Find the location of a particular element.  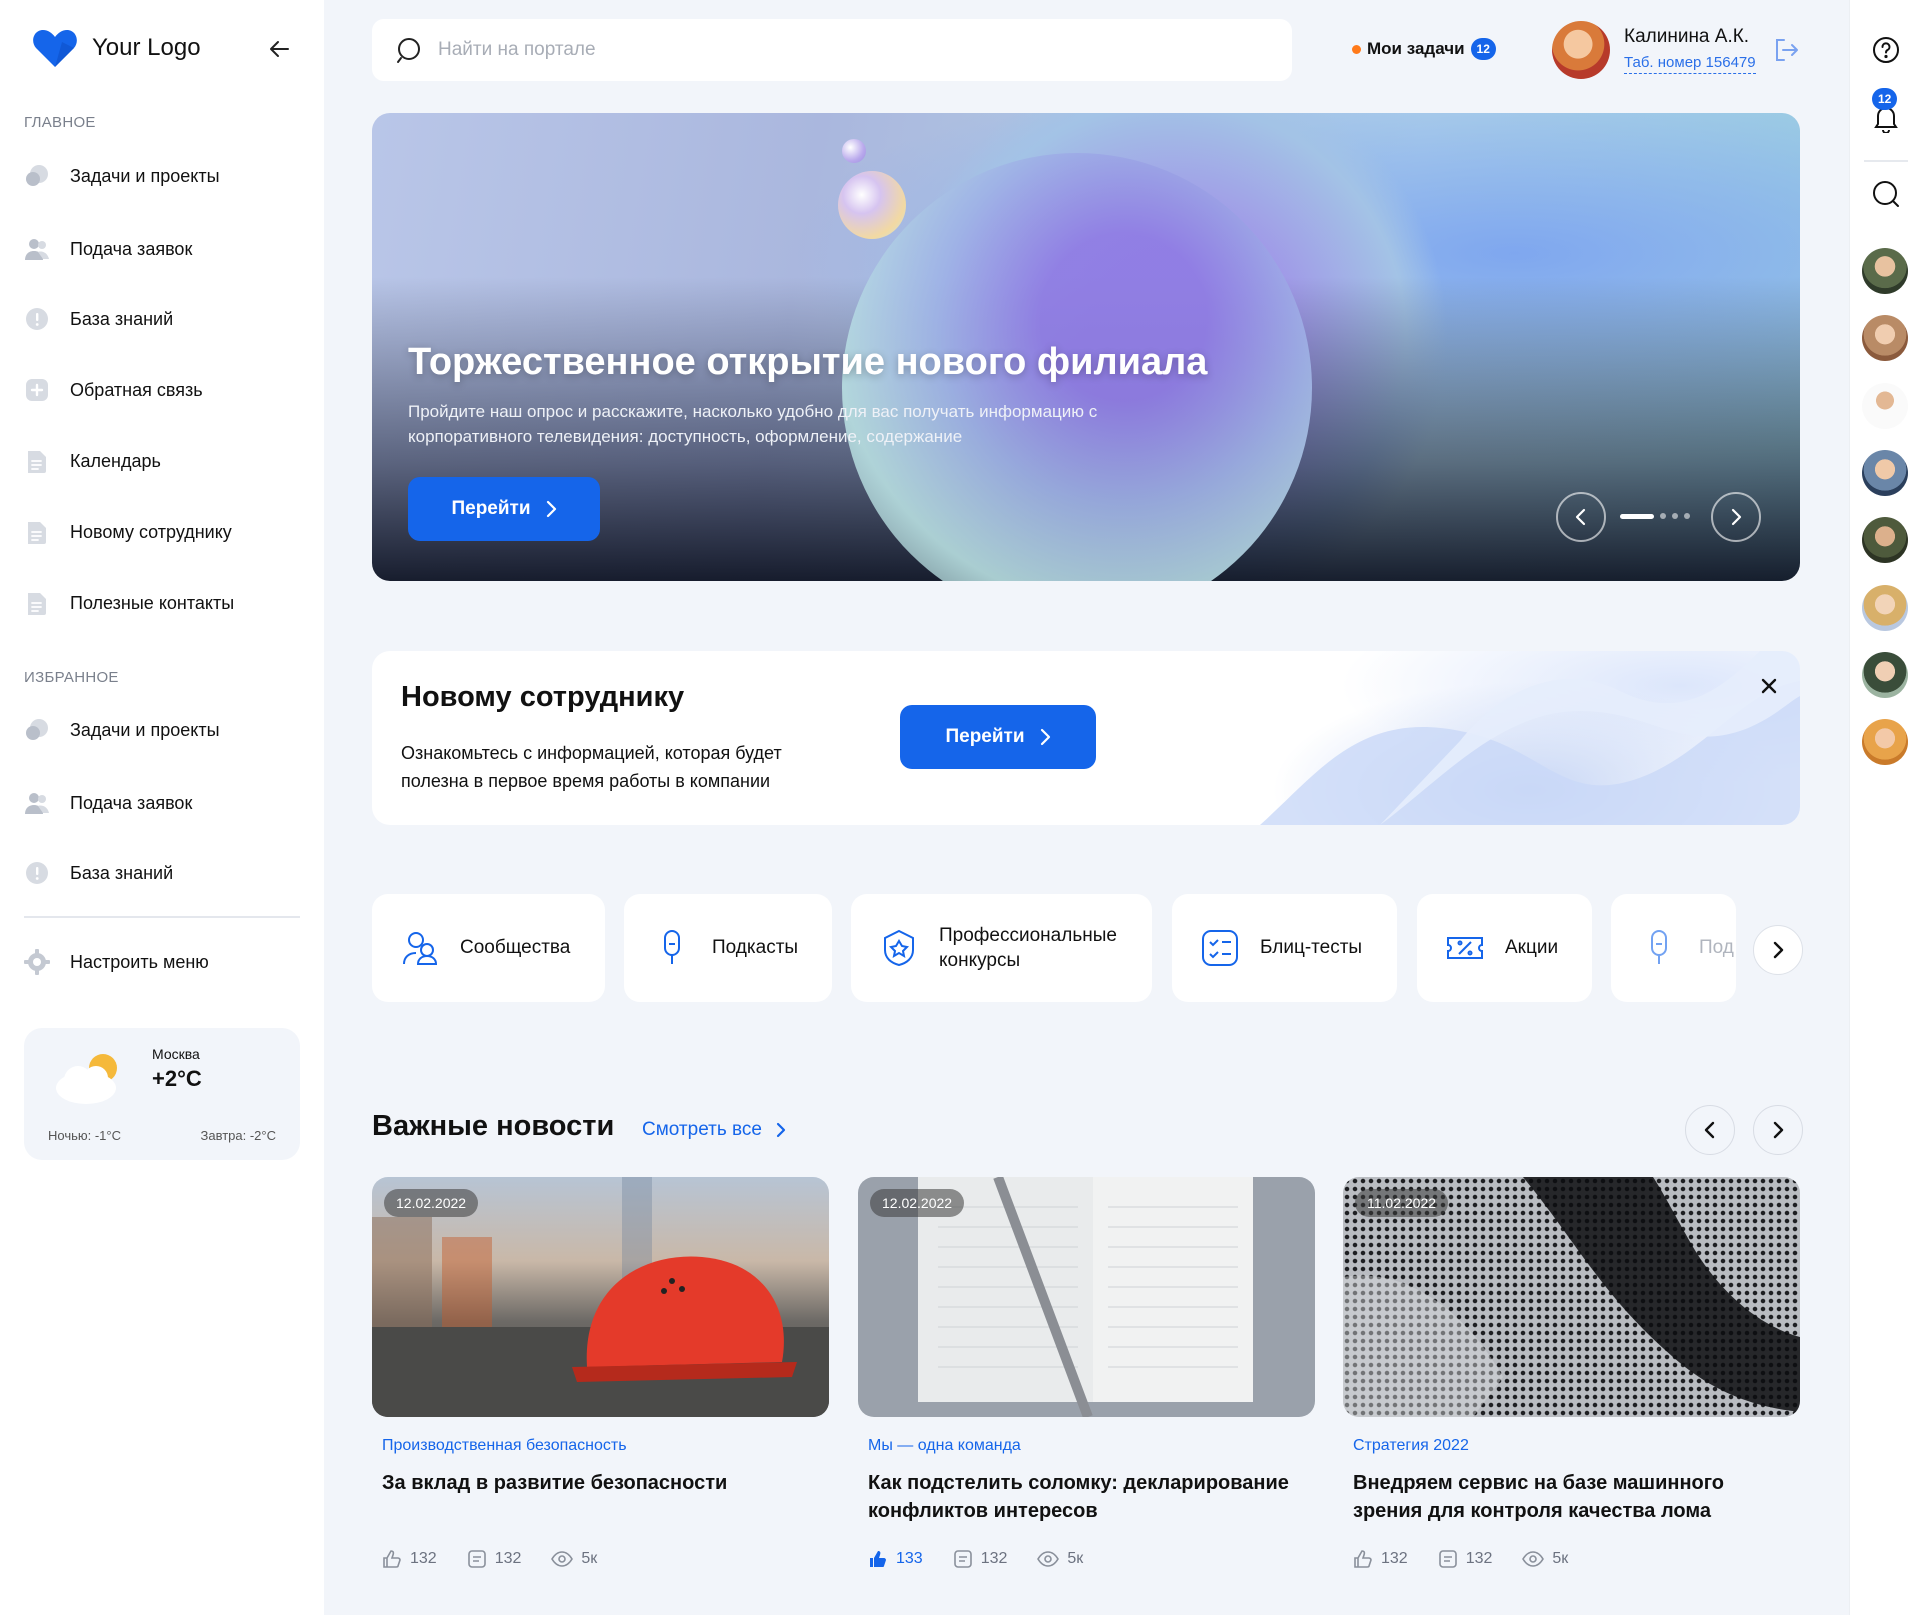

news-see-all-link: Смотреть все is located at coordinates (714, 1130).